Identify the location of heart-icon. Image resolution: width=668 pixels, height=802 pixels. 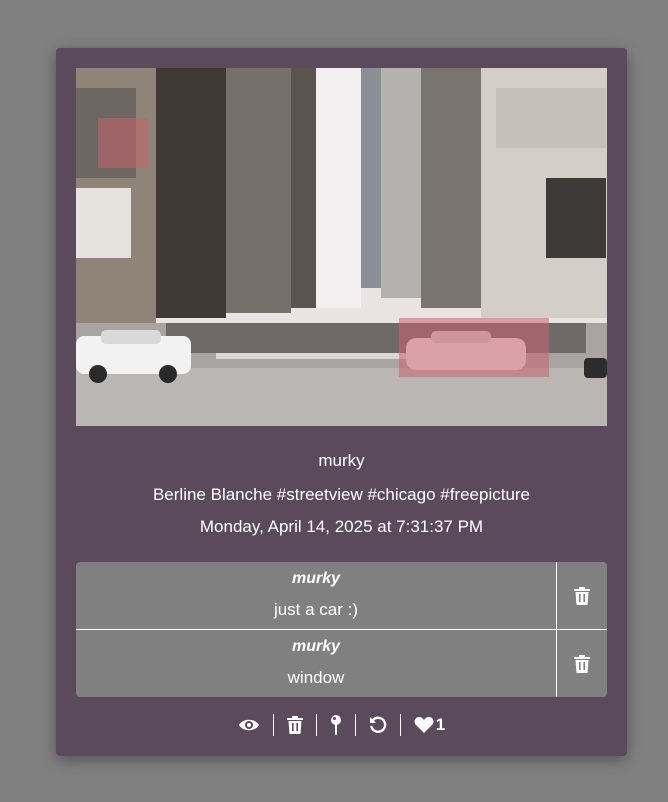
(424, 725).